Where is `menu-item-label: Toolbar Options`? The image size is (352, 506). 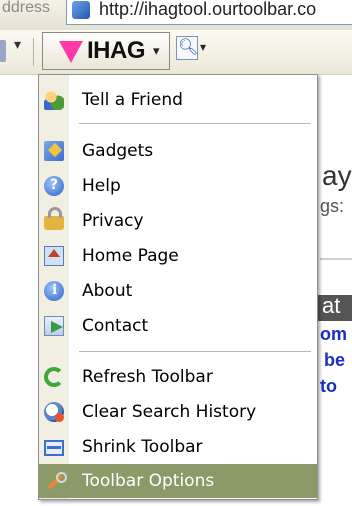 menu-item-label: Toolbar Options is located at coordinates (148, 481).